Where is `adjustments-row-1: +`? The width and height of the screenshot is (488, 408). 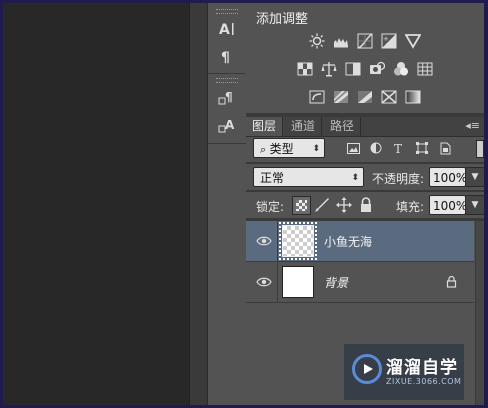 adjustments-row-1: + is located at coordinates (365, 41).